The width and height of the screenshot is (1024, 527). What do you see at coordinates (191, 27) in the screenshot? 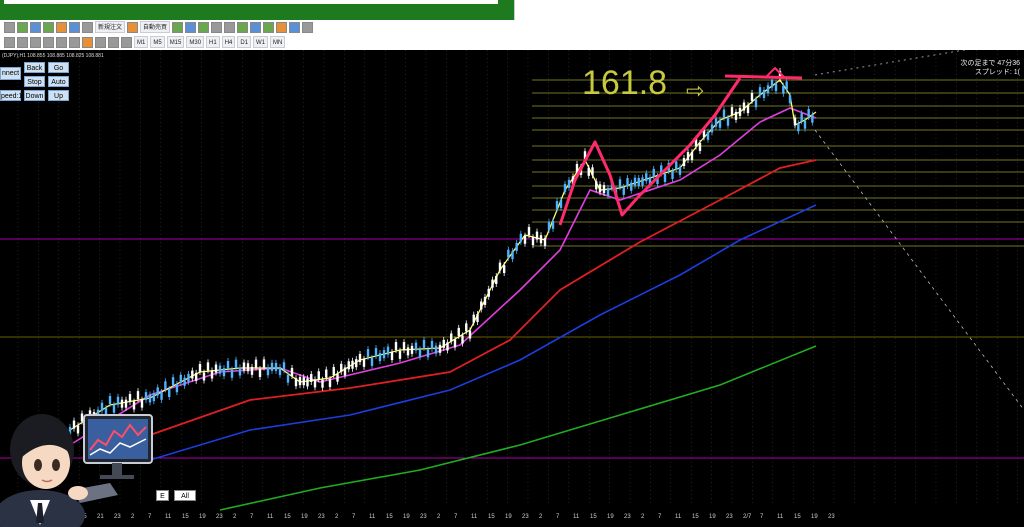
I see `candlestick-icon` at bounding box center [191, 27].